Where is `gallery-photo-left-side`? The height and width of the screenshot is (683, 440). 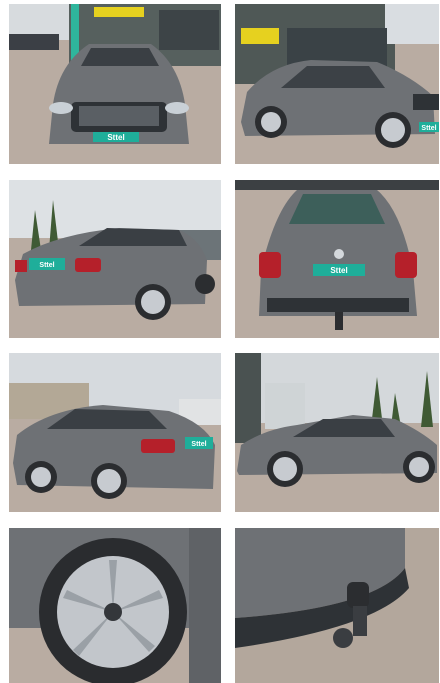 gallery-photo-left-side is located at coordinates (337, 432).